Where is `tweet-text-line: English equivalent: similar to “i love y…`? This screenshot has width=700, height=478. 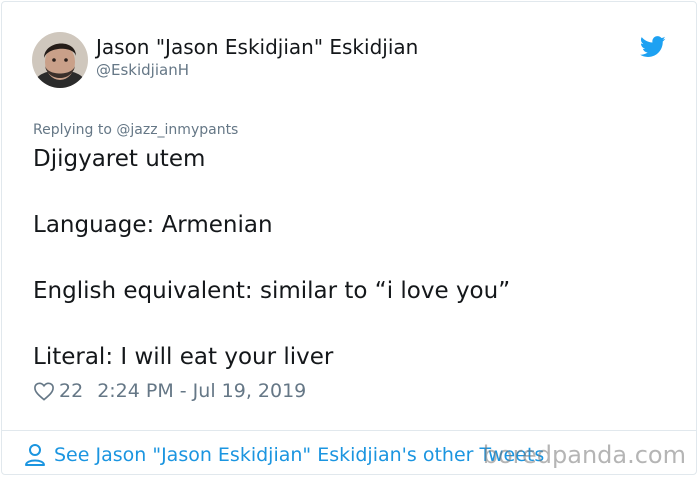
tweet-text-line: English equivalent: similar to “i love y… is located at coordinates (272, 291).